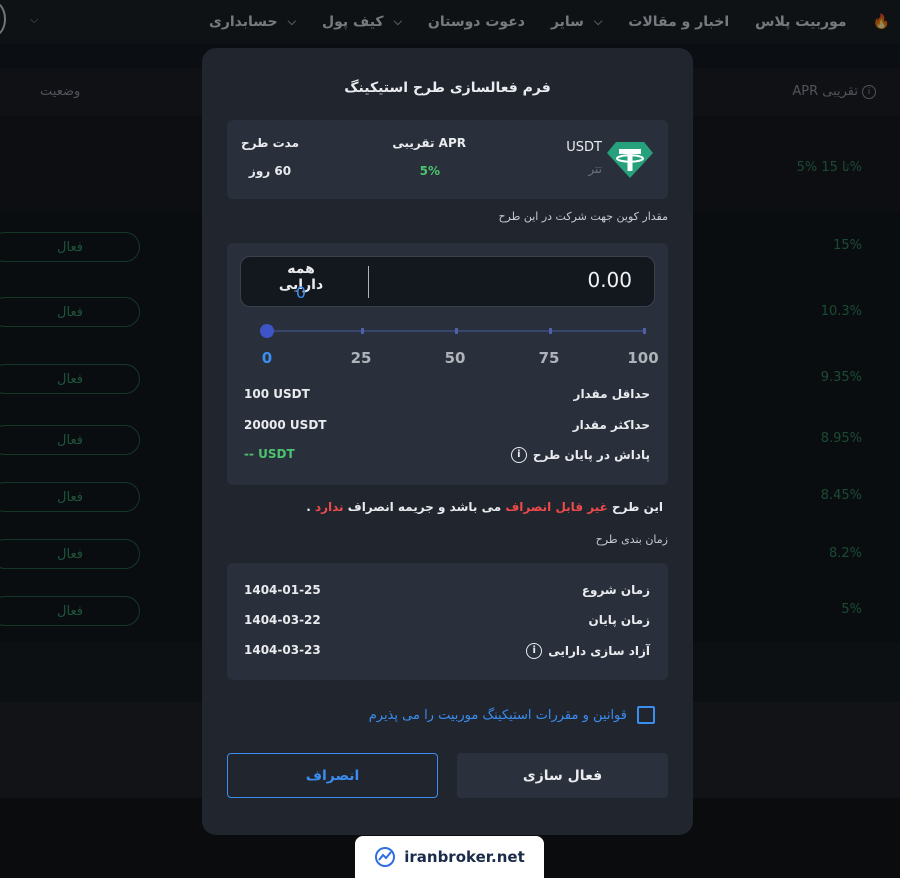  Describe the element at coordinates (429, 171) in the screenshot. I see `apr-value: 5%` at that location.